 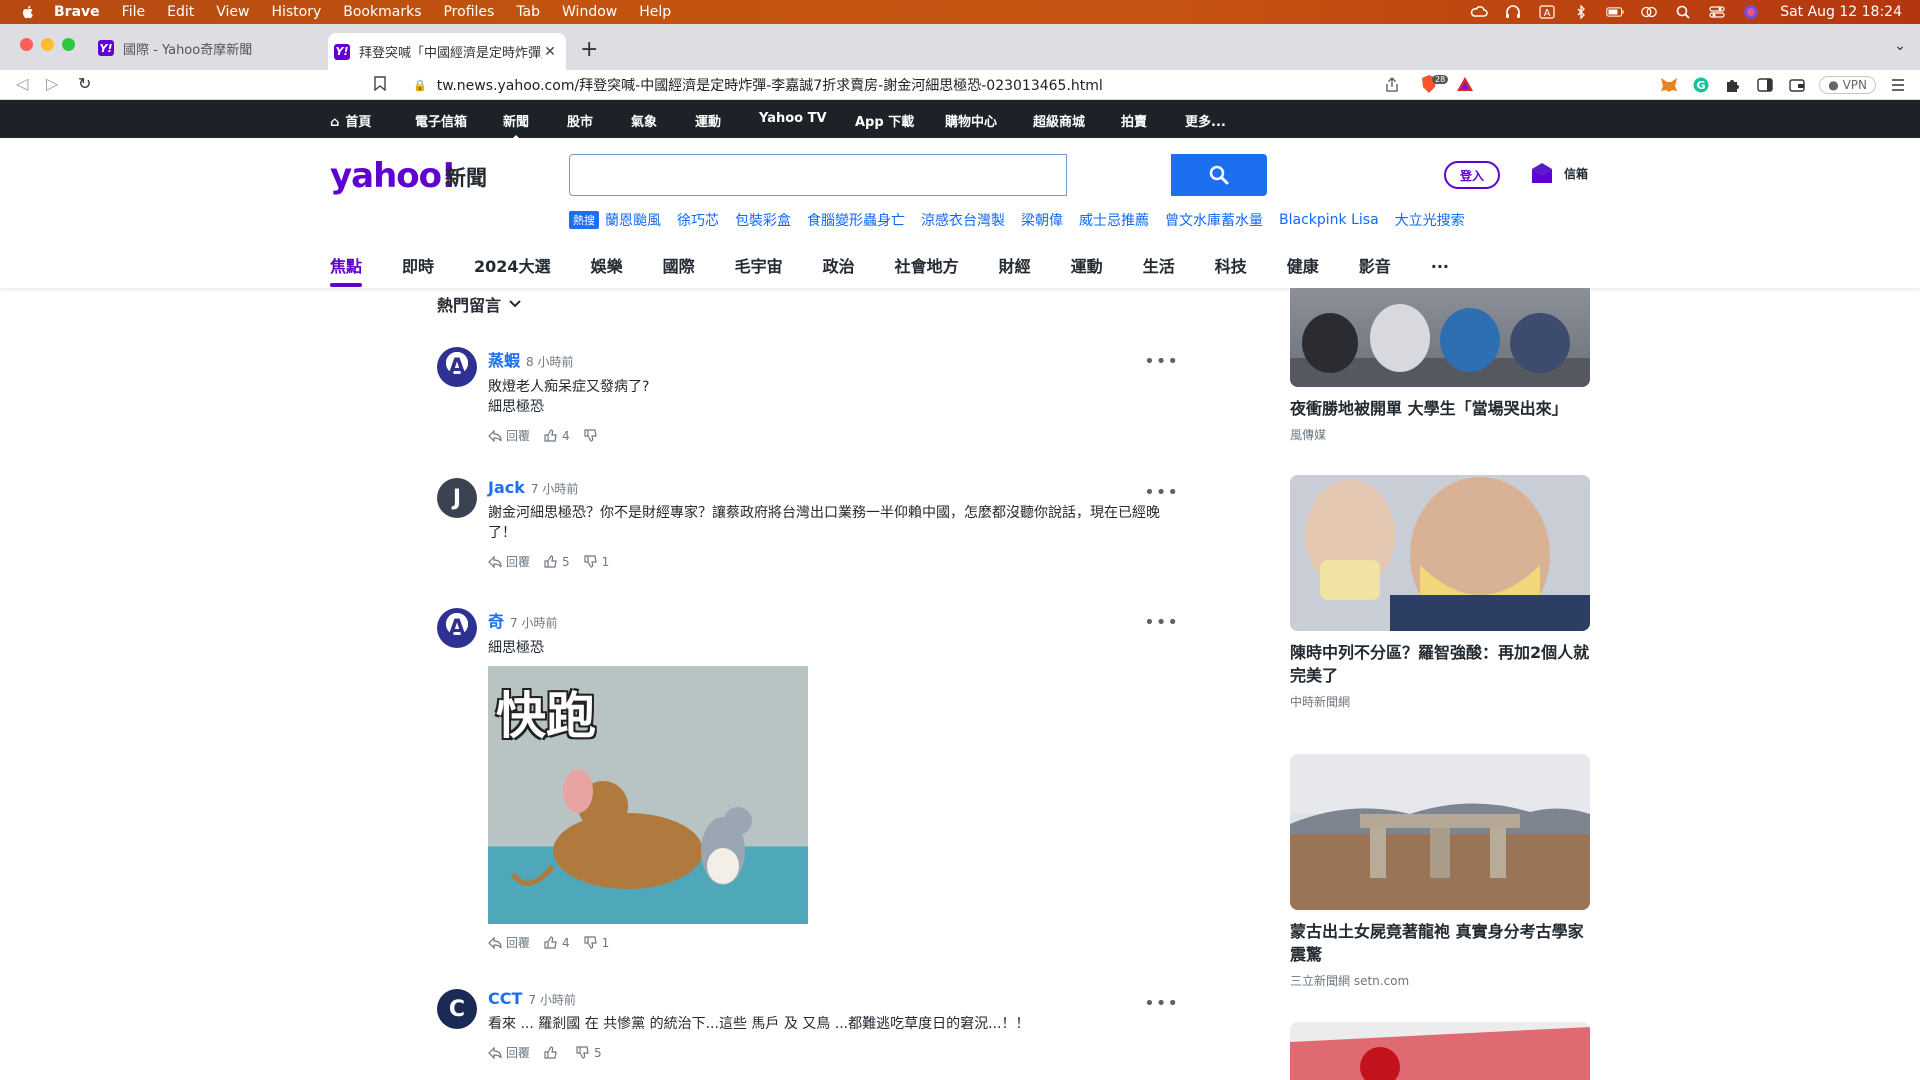 What do you see at coordinates (457, 628) in the screenshot?
I see `avatar: A` at bounding box center [457, 628].